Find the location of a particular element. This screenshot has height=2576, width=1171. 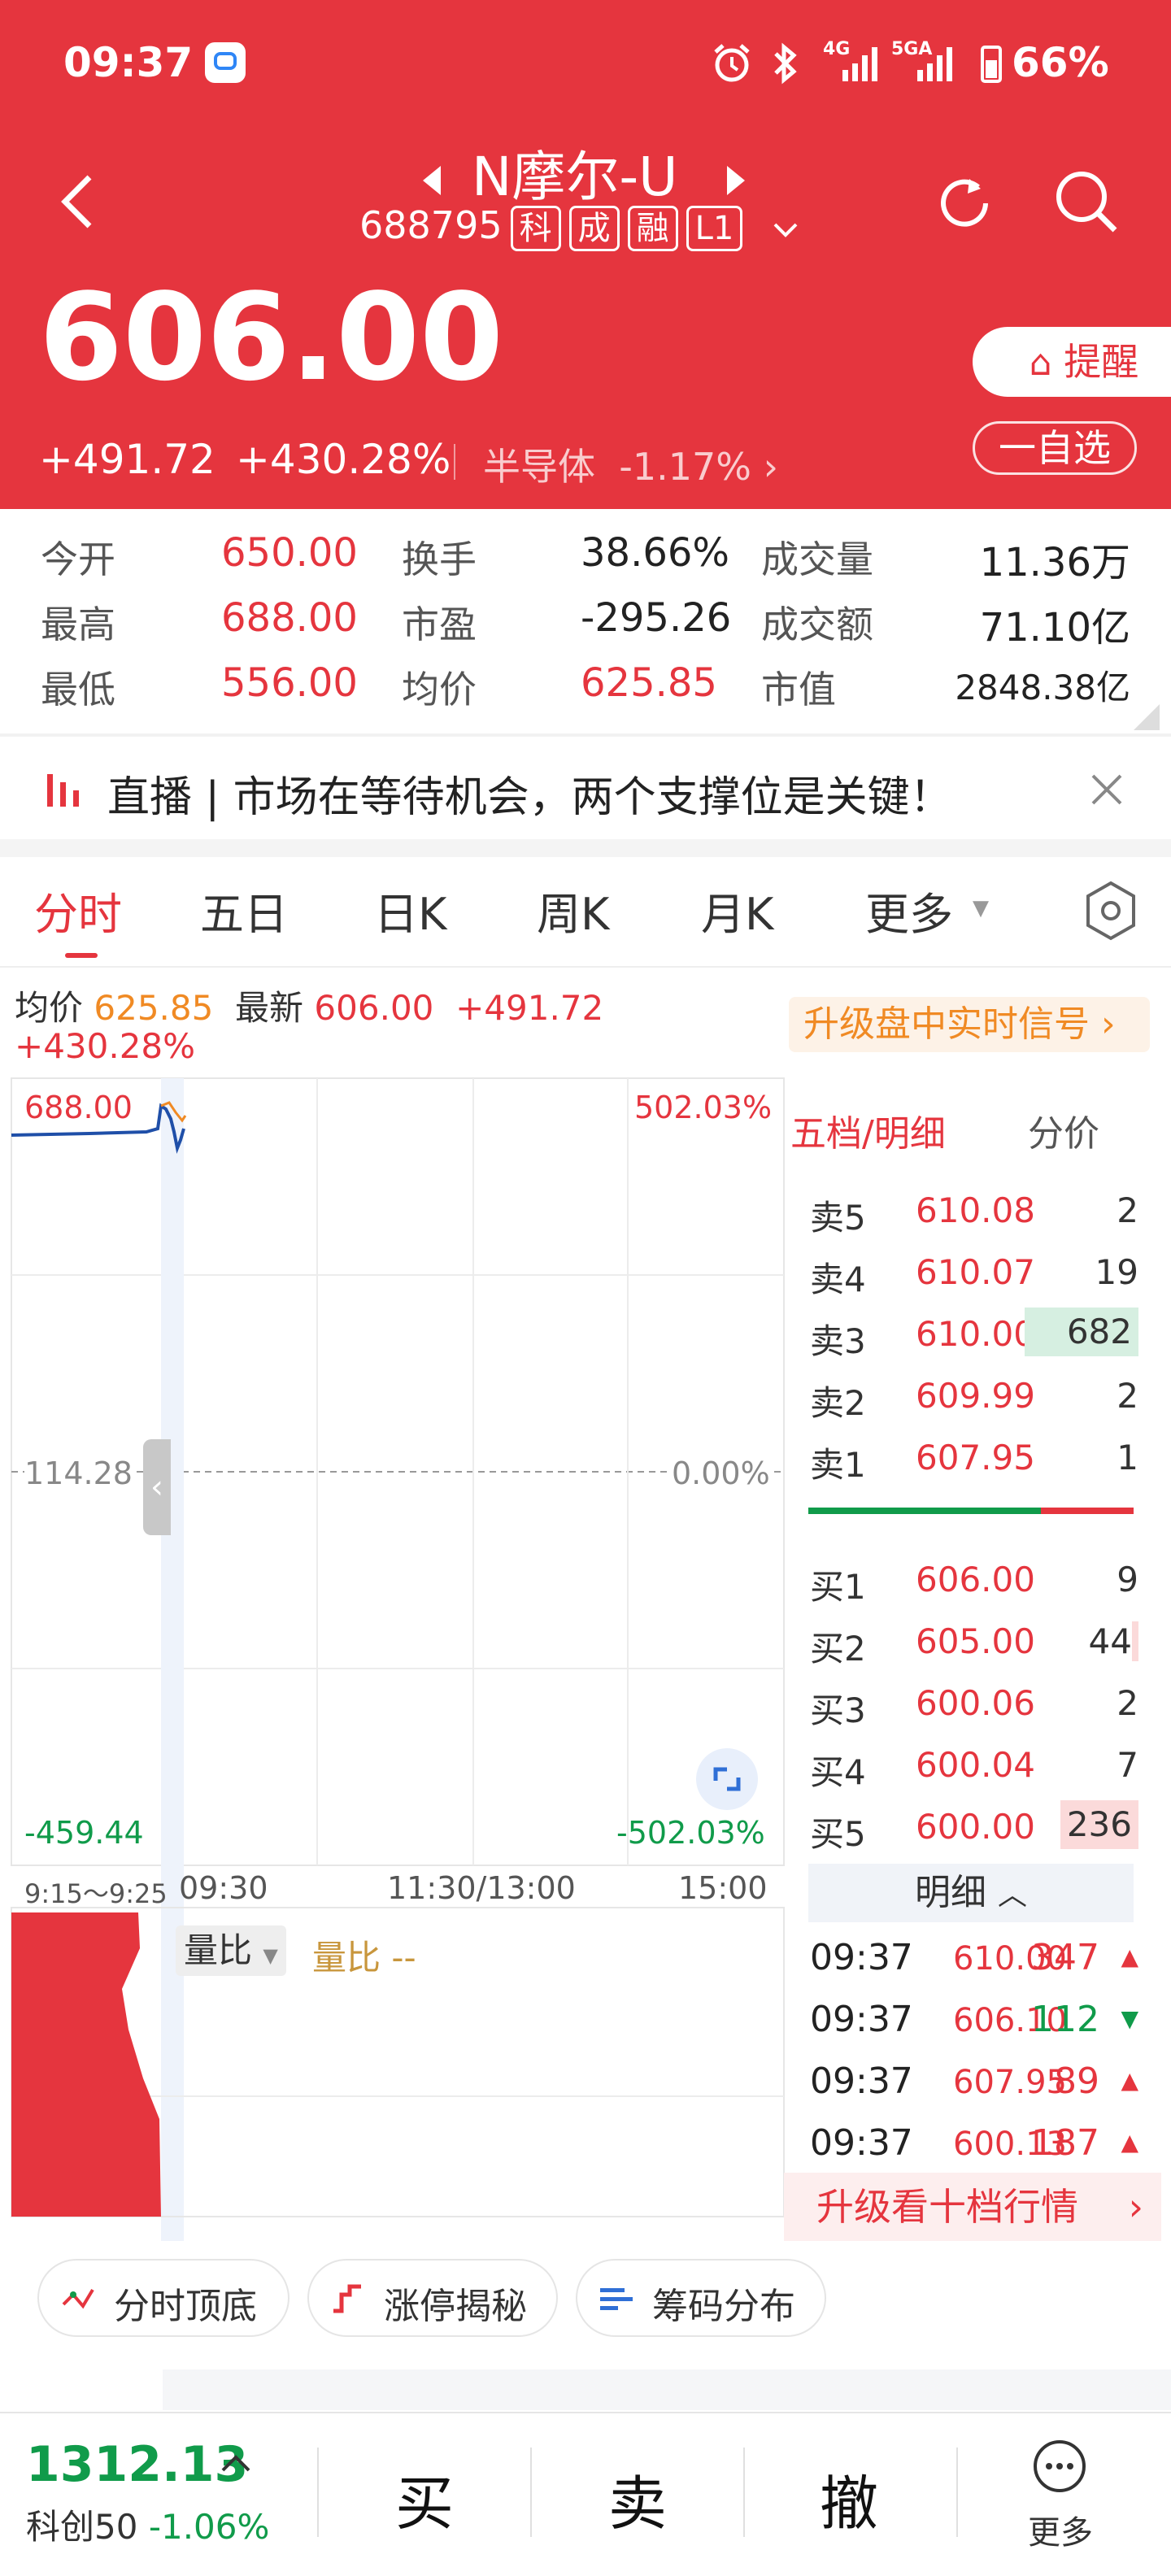

orderbook-row: 买2 605.00 44 is located at coordinates (971, 1641).